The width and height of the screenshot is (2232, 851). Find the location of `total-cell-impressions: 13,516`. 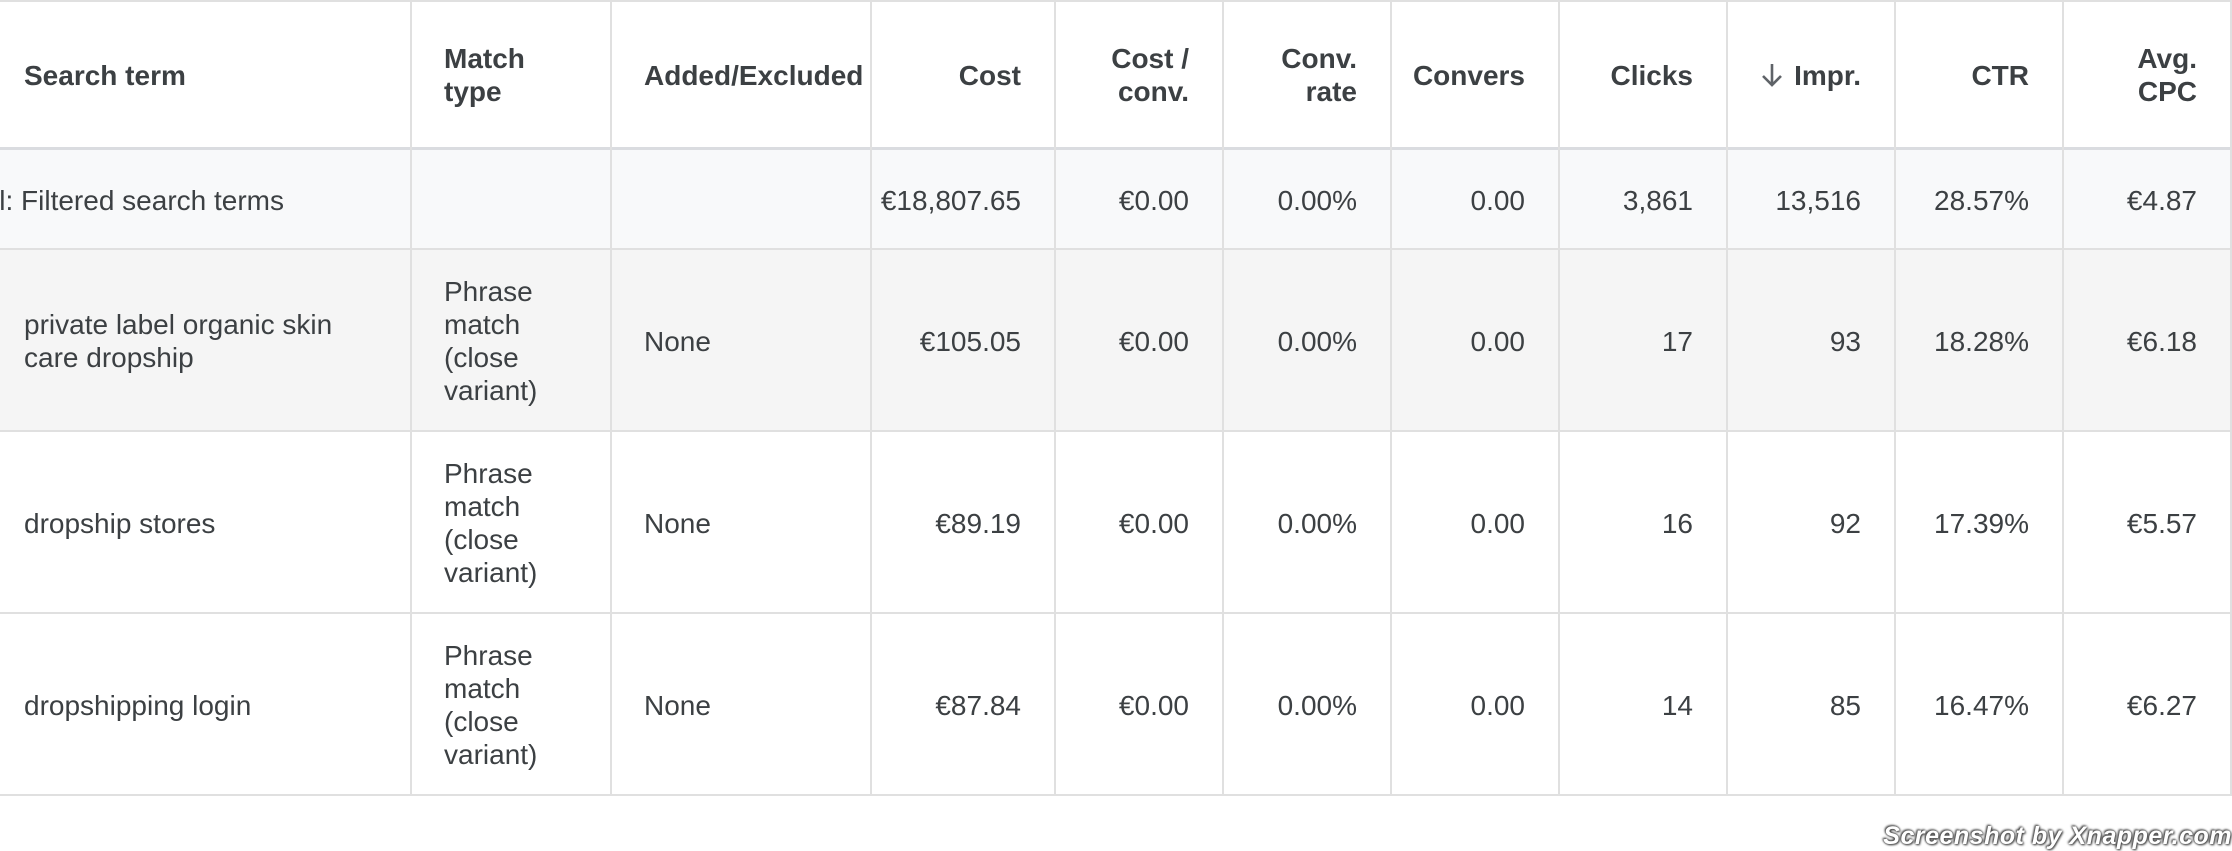

total-cell-impressions: 13,516 is located at coordinates (1812, 200).